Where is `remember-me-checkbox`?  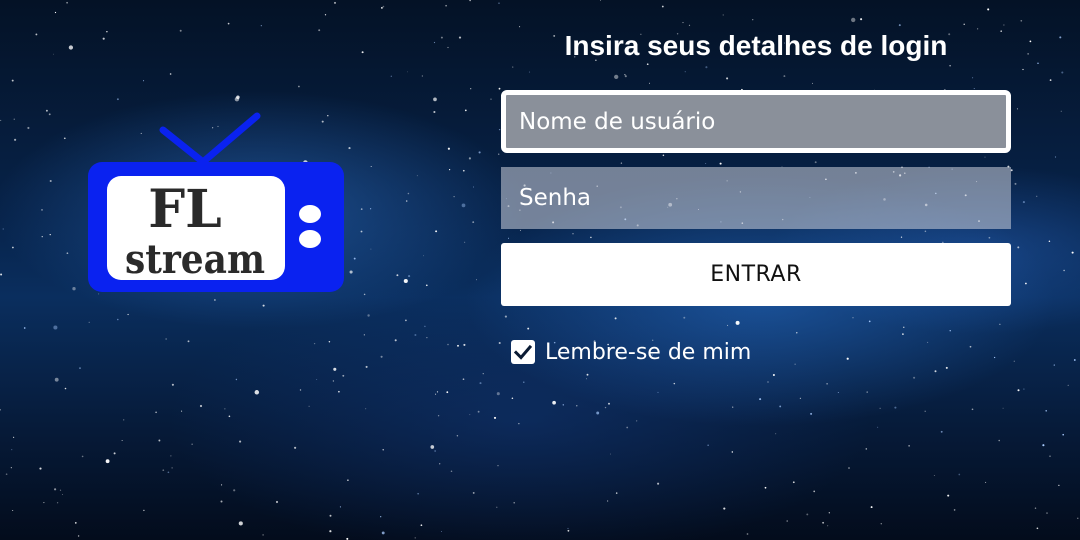 remember-me-checkbox is located at coordinates (523, 352).